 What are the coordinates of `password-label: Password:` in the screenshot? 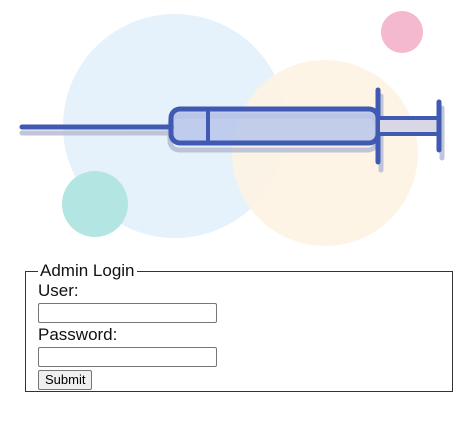 It's located at (78, 334).